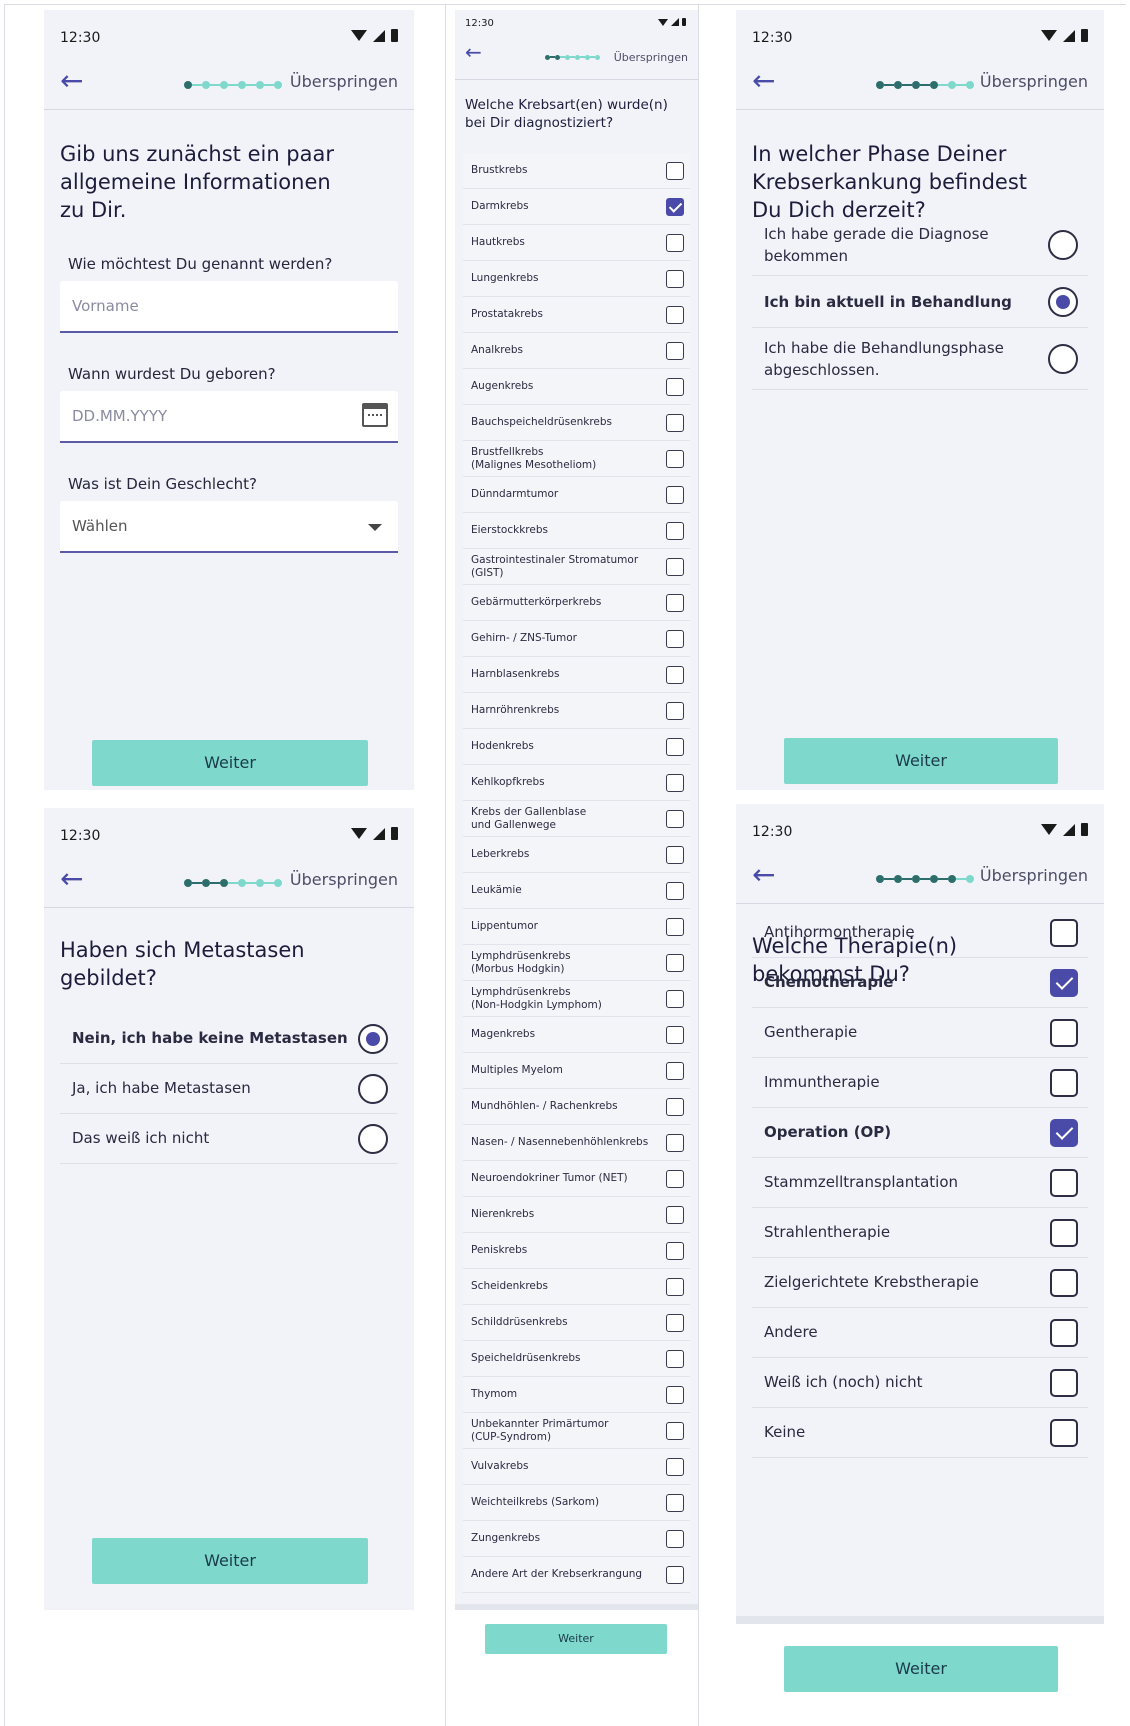 This screenshot has height=1726, width=1130. Describe the element at coordinates (576, 711) in the screenshot. I see `cancer-type-option: Harnröhrenkrebs` at that location.